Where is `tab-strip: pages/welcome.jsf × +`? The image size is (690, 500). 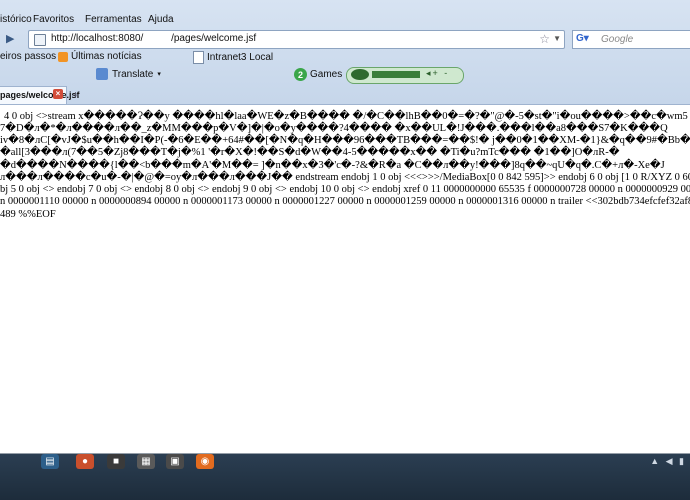
tab-strip: pages/welcome.jsf × + is located at coordinates (345, 94).